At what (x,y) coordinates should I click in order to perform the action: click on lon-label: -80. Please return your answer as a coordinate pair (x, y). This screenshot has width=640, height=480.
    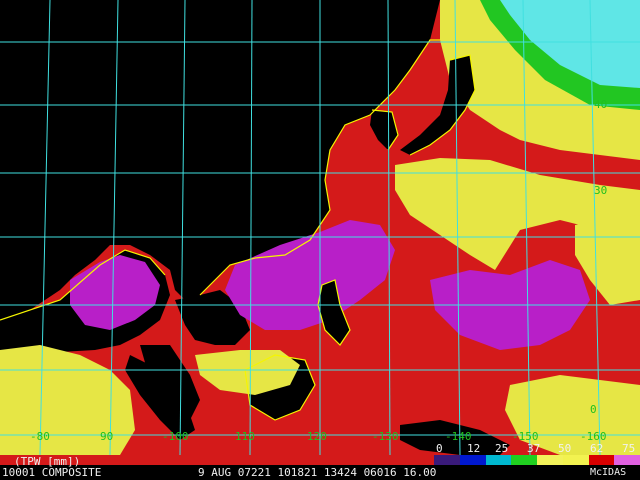
    Looking at the image, I should click on (40, 436).